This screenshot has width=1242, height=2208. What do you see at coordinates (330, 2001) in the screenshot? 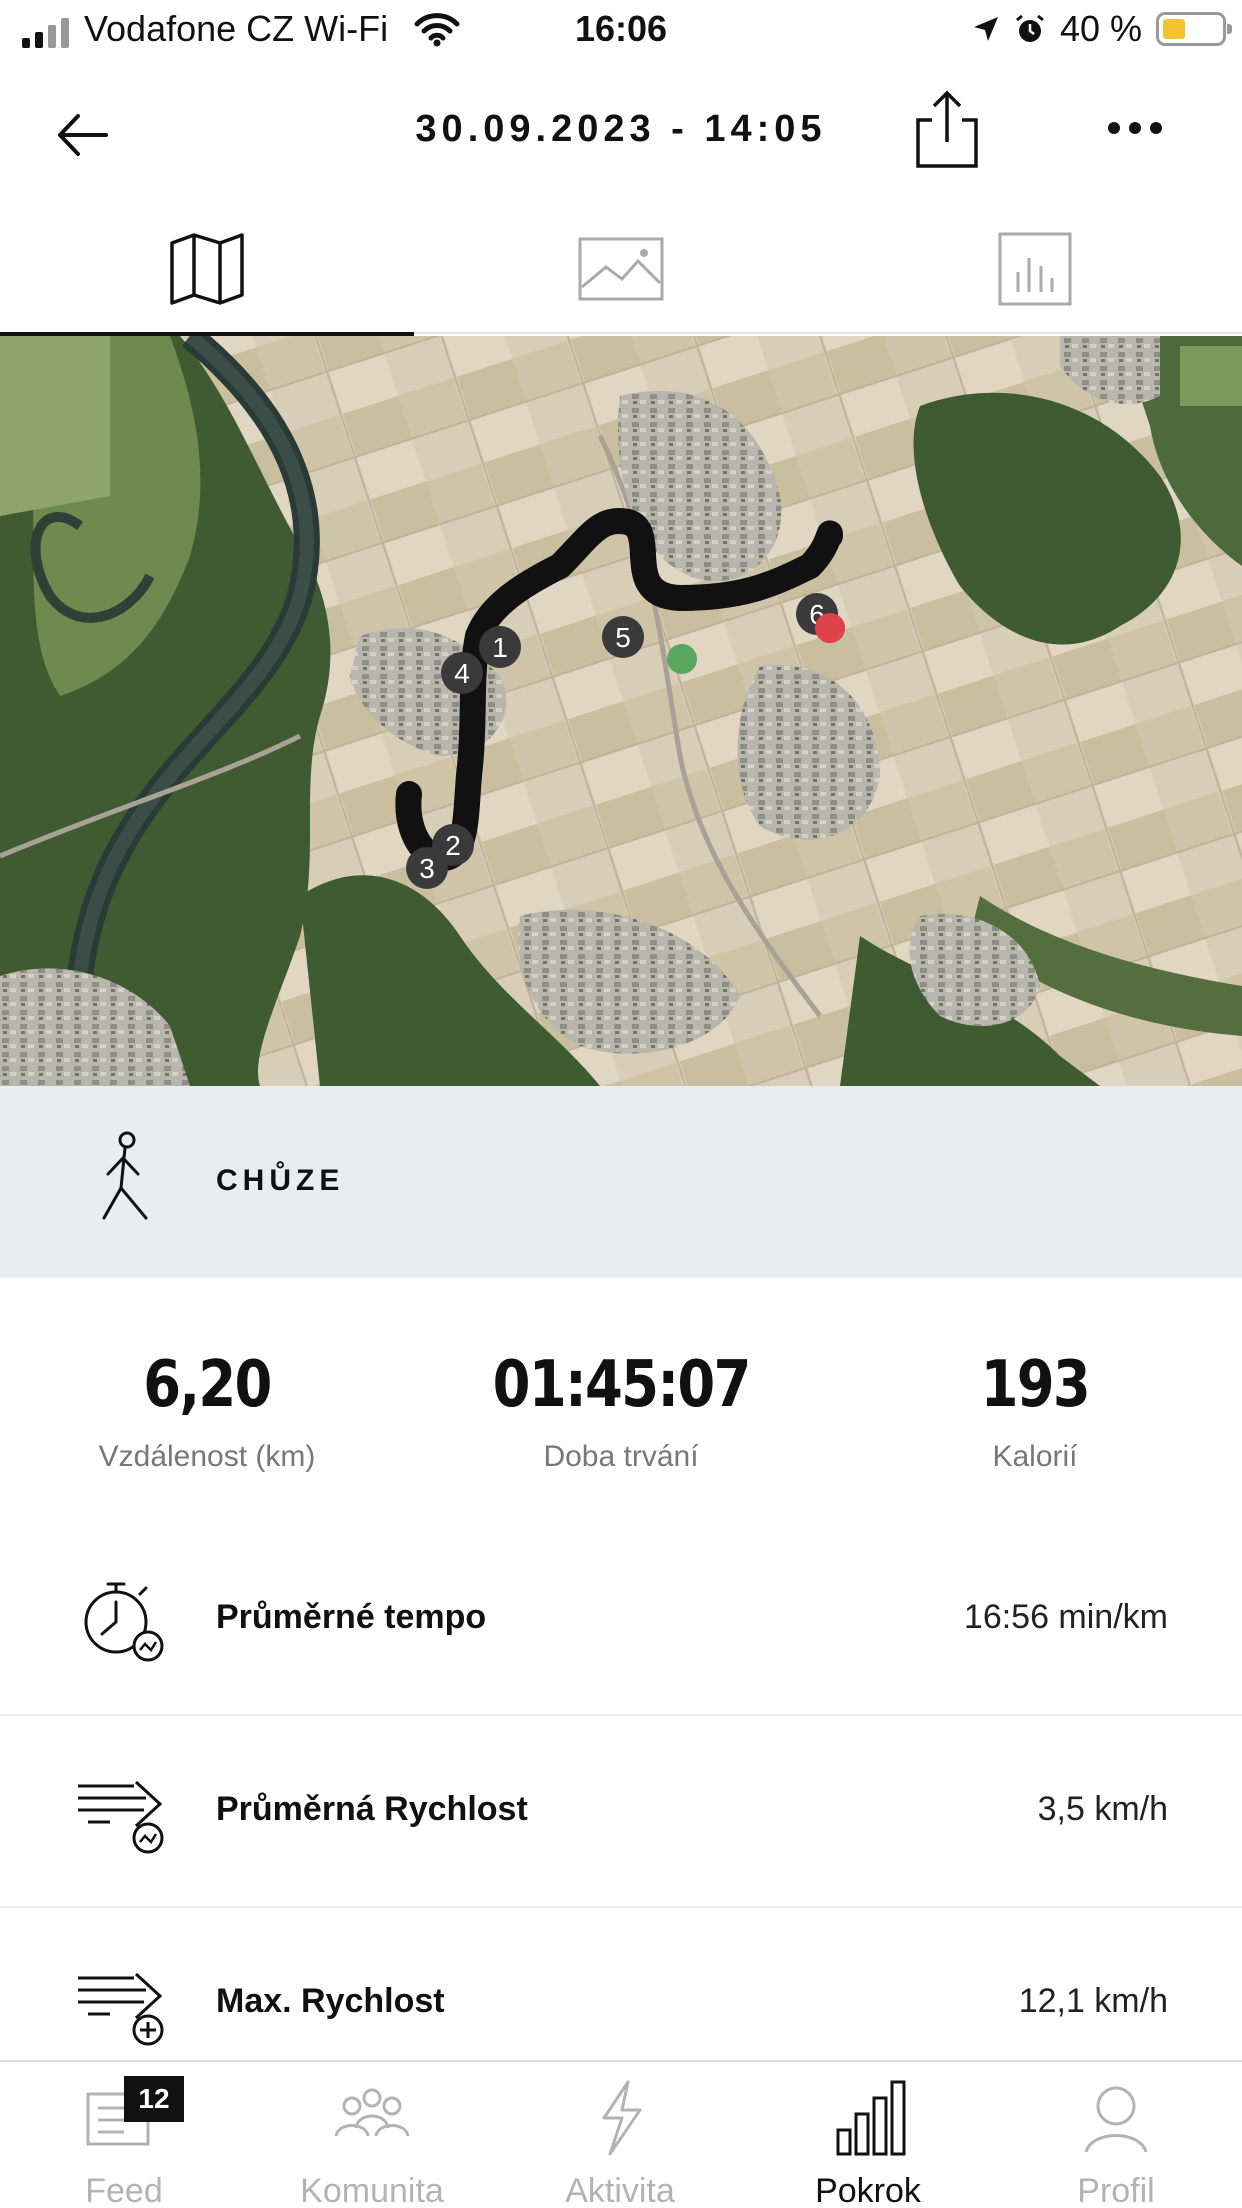
I see `metric-label: Max. Rychlost` at bounding box center [330, 2001].